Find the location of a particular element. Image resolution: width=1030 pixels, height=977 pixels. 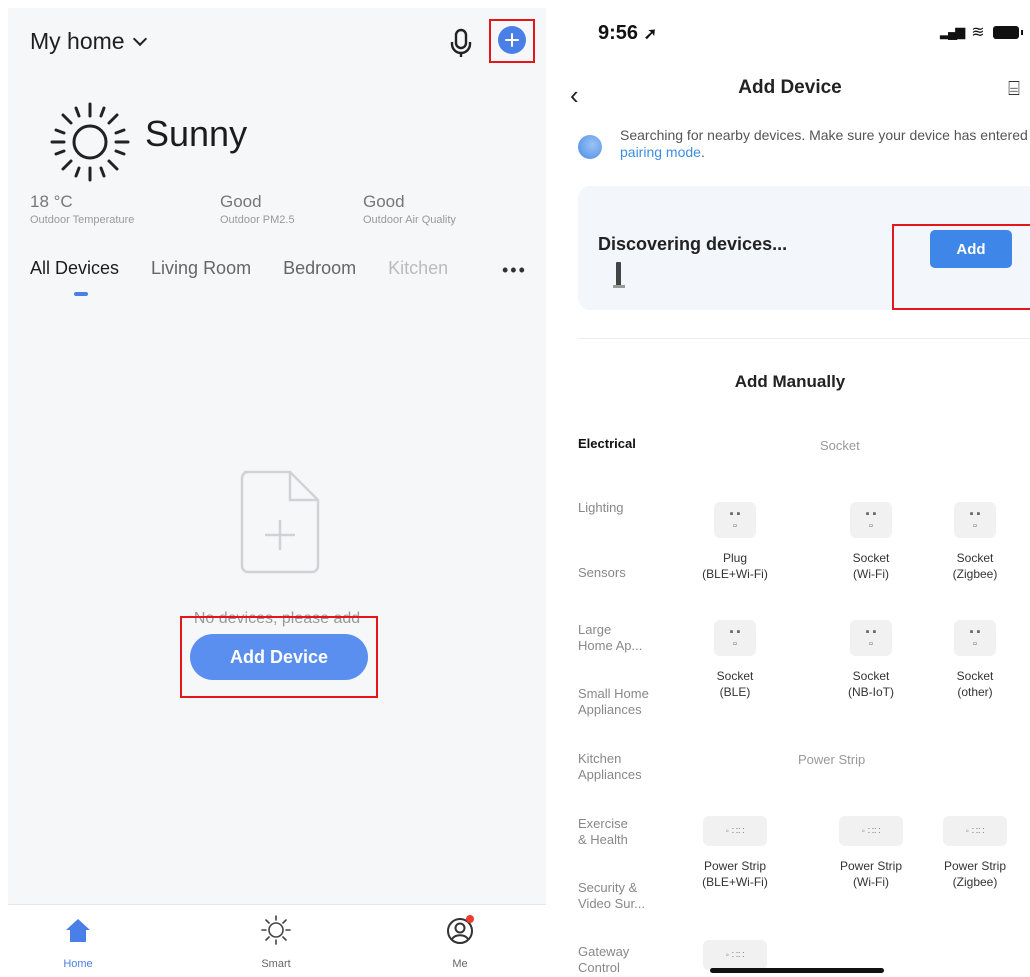

tab-bedroom: Bedroom is located at coordinates (319, 268).